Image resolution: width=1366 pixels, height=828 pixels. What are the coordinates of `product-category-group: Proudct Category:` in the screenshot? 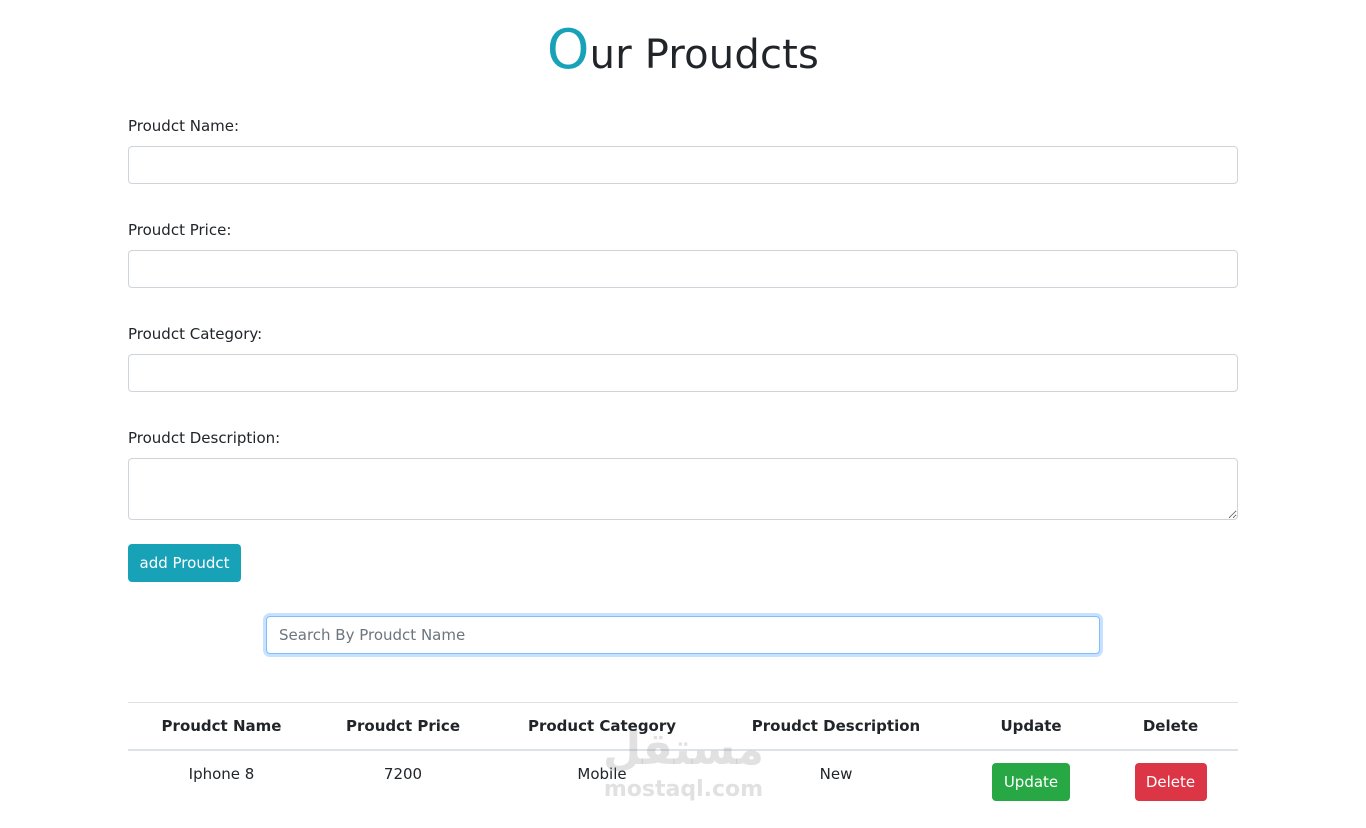 It's located at (683, 358).